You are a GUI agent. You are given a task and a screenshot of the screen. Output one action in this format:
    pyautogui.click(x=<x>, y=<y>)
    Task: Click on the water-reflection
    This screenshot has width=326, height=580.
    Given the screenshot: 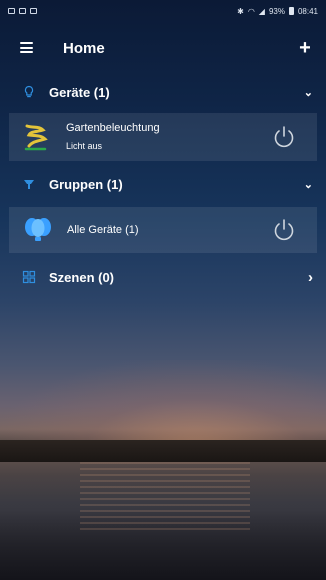 What is the action you would take?
    pyautogui.click(x=165, y=497)
    